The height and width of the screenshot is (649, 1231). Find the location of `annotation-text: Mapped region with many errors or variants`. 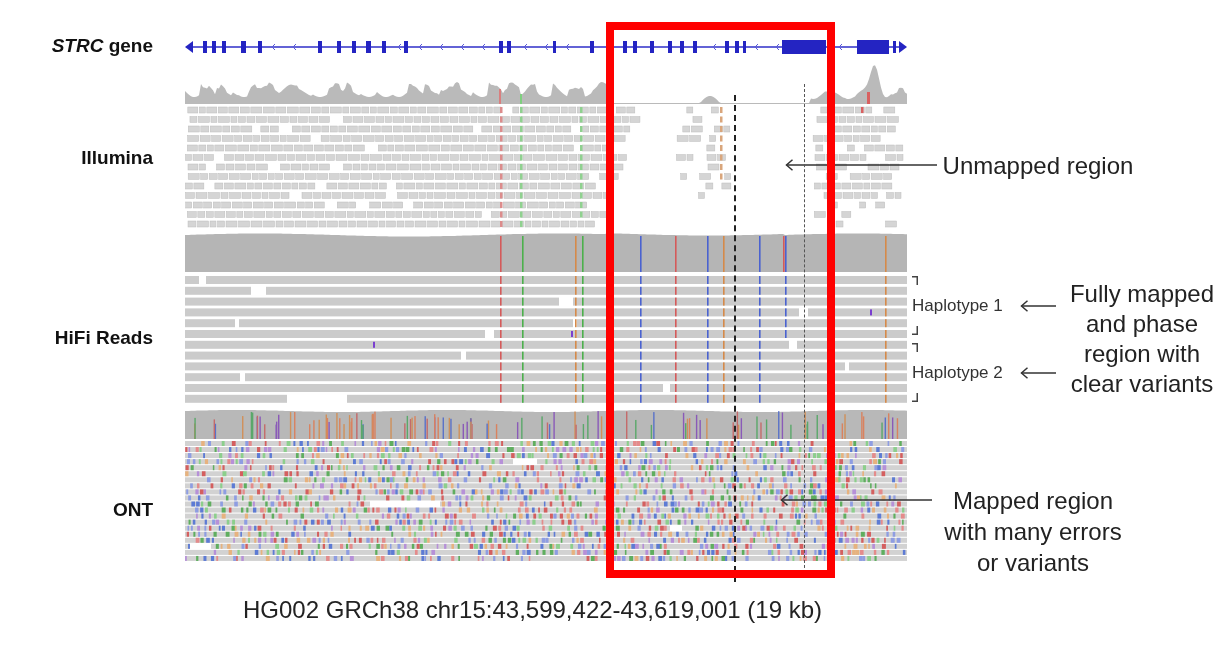

annotation-text: Mapped region with many errors or variants is located at coordinates (1033, 532).